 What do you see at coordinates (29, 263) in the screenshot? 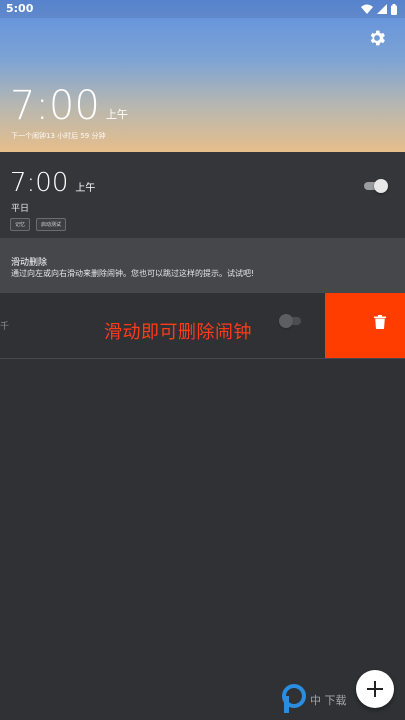
I see `hint-title: 滑动删除` at bounding box center [29, 263].